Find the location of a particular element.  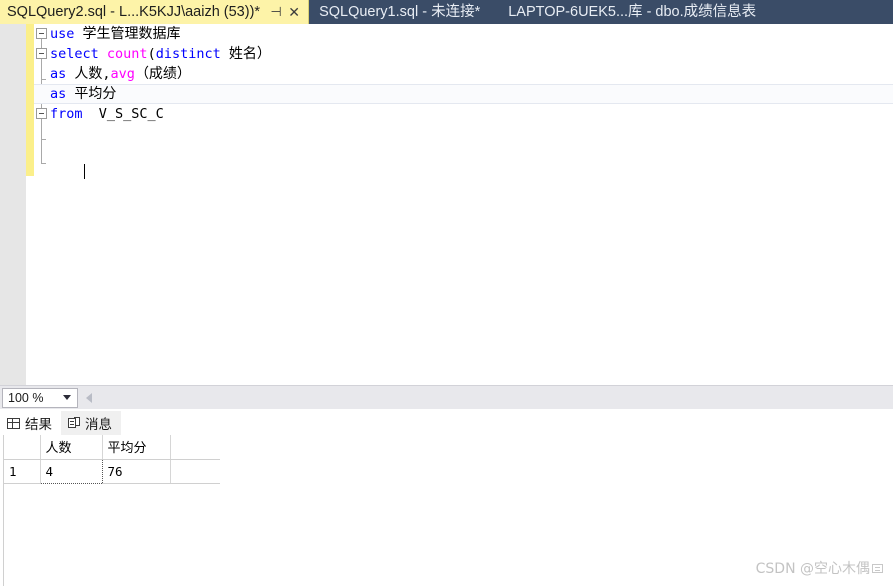

text-caret is located at coordinates (84, 171).